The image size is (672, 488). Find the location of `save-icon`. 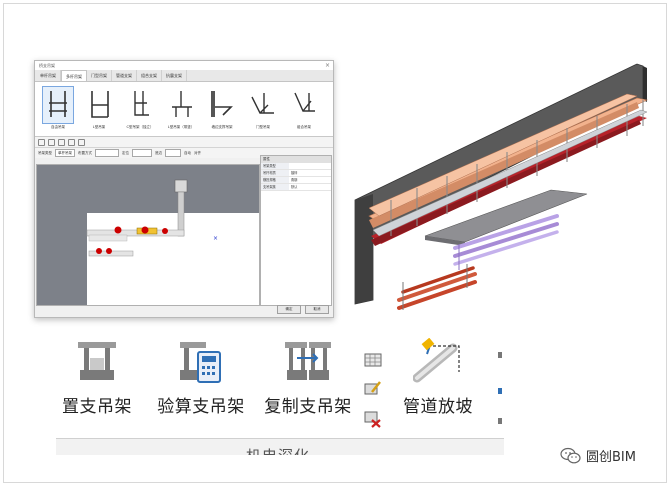

save-icon is located at coordinates (41, 142).